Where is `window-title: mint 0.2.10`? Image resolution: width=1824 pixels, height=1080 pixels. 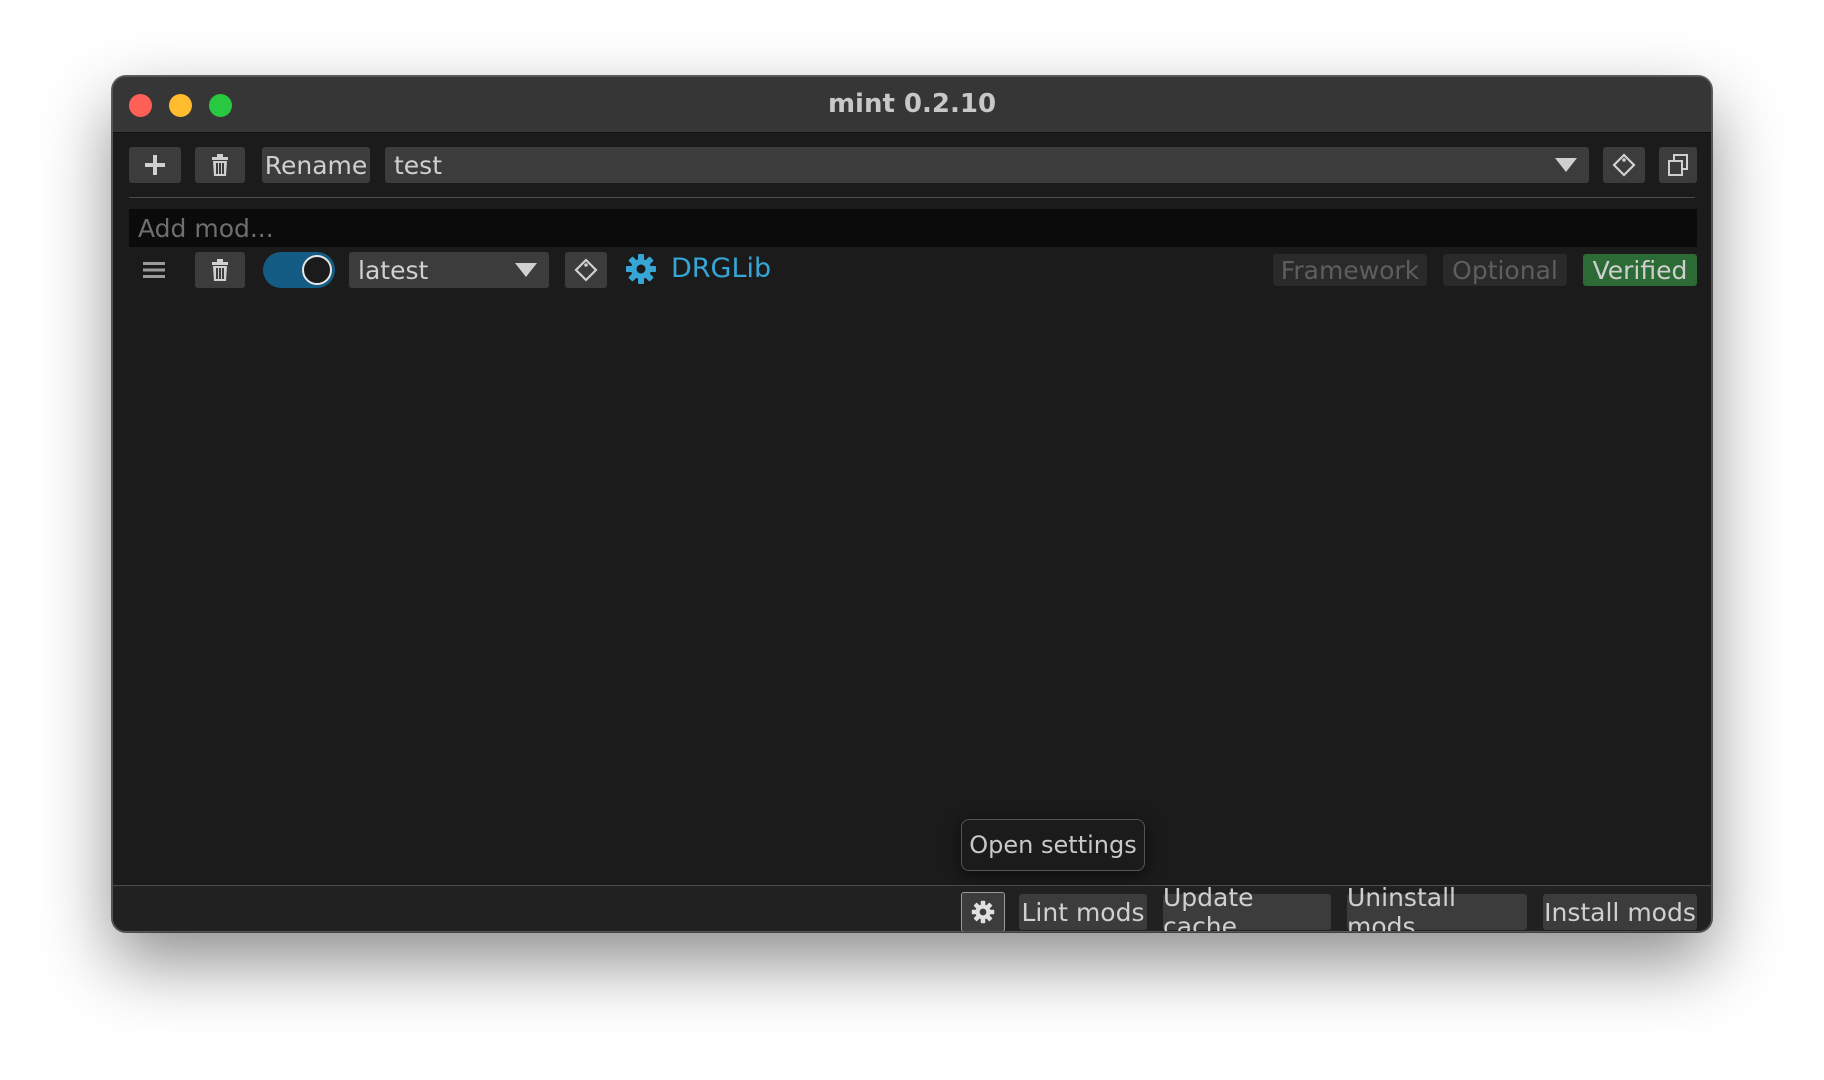
window-title: mint 0.2.10 is located at coordinates (912, 104).